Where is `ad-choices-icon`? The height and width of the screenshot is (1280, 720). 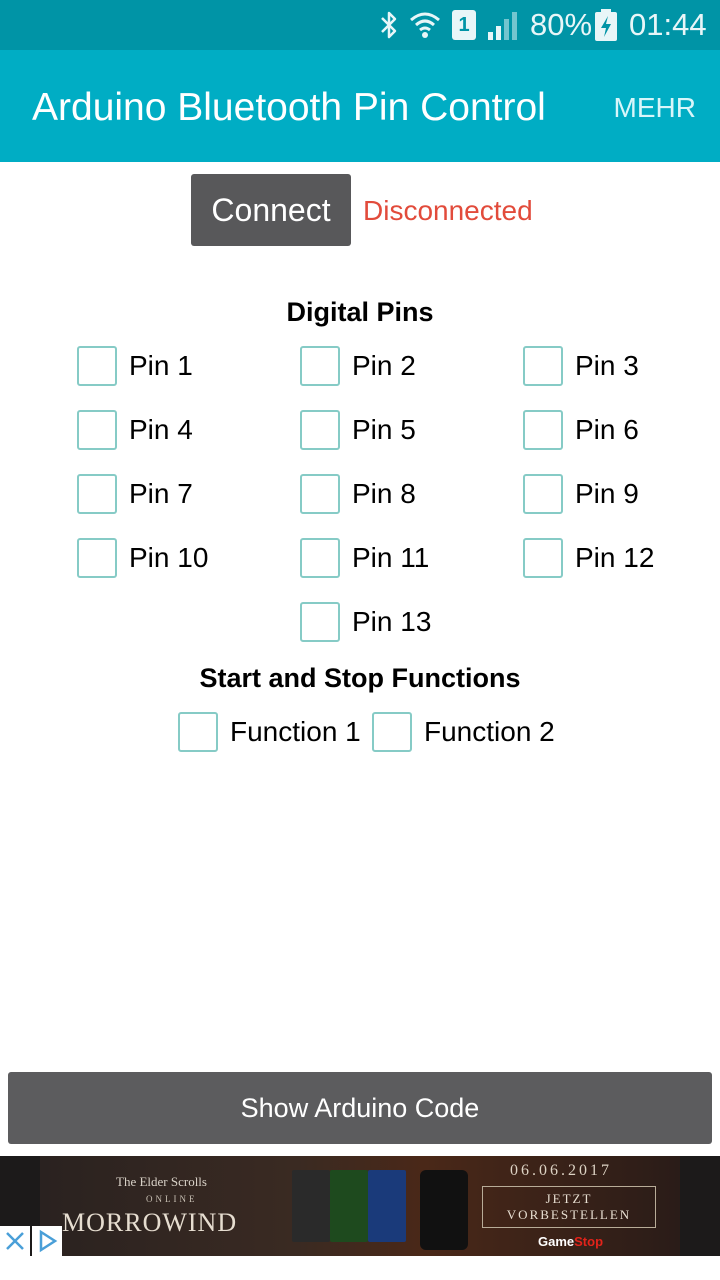
ad-choices-icon is located at coordinates (47, 1241).